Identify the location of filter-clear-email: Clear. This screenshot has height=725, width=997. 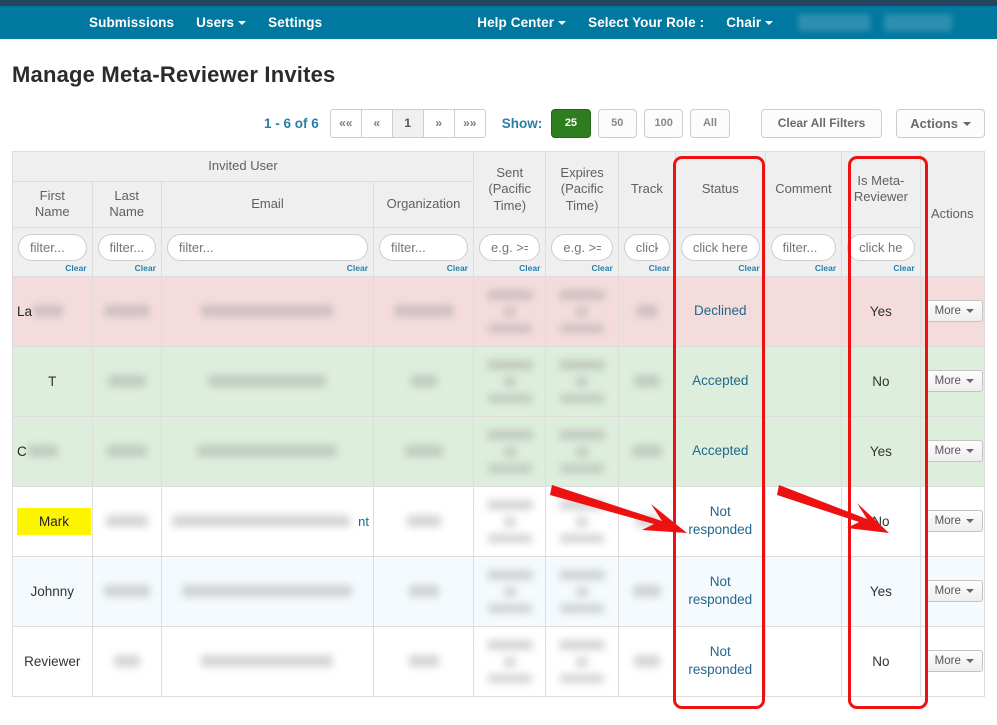
(267, 268).